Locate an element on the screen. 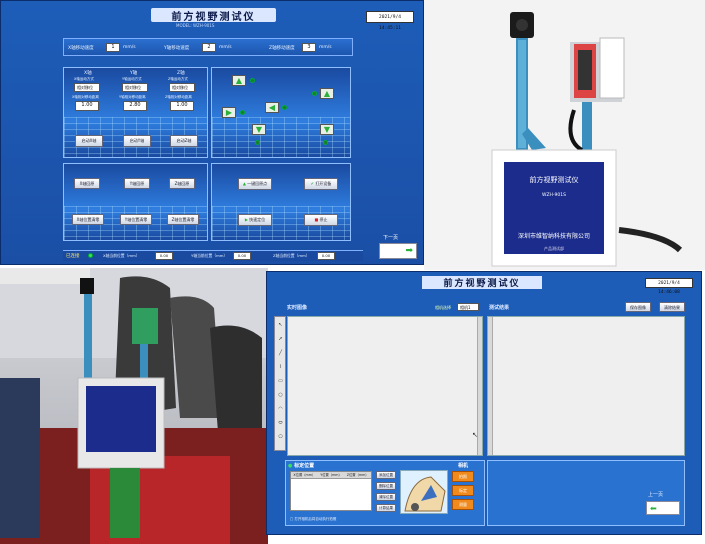  camera-select: 相机1 is located at coordinates (468, 307).